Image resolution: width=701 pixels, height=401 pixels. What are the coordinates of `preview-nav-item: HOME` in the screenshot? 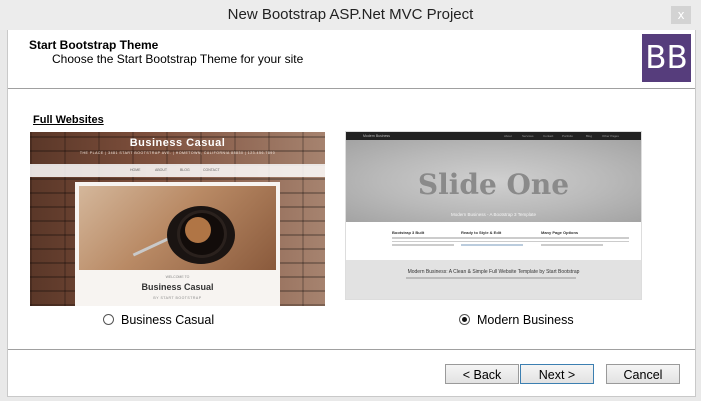 It's located at (135, 170).